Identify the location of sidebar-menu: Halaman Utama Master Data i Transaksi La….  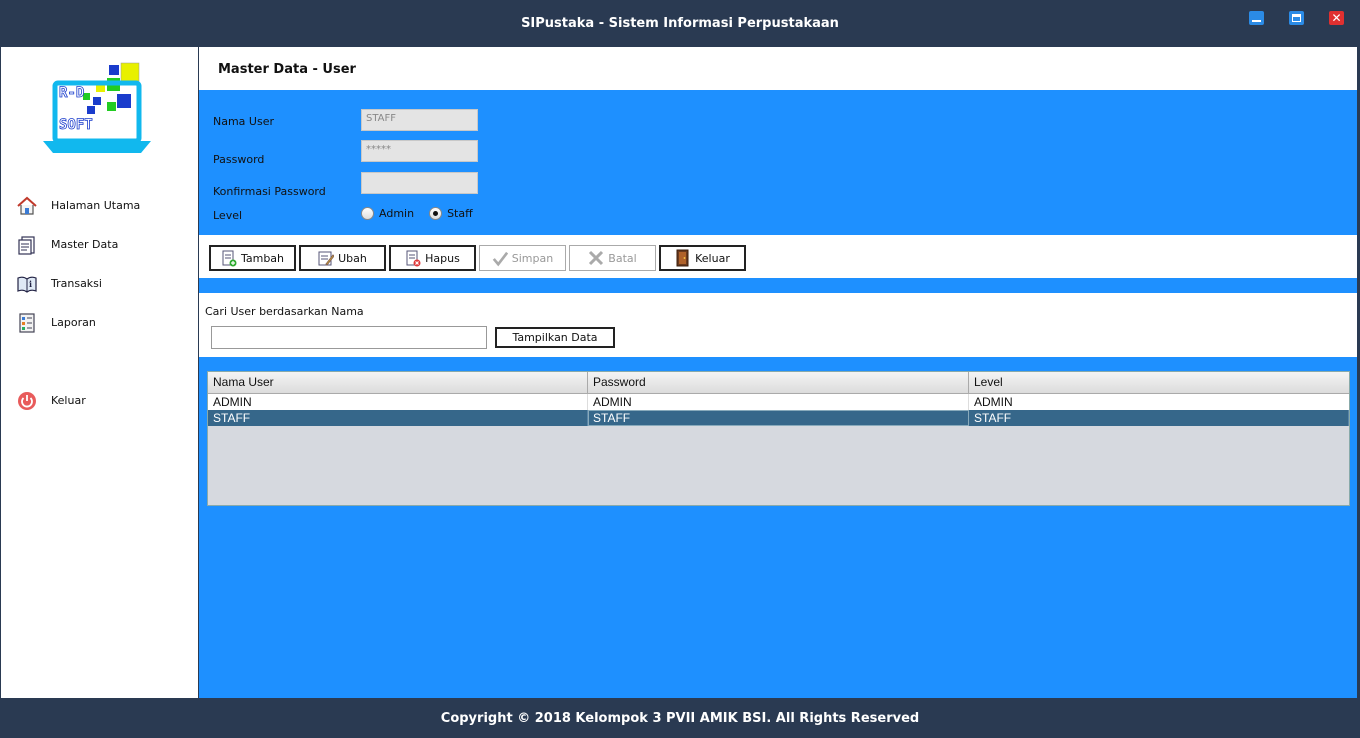
(77, 303).